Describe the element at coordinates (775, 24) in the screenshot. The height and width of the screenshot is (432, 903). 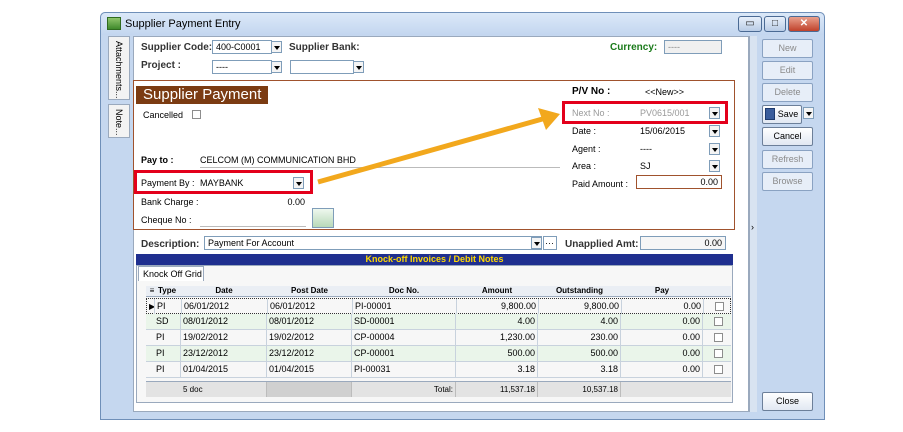
I see `maximize-button: □` at that location.